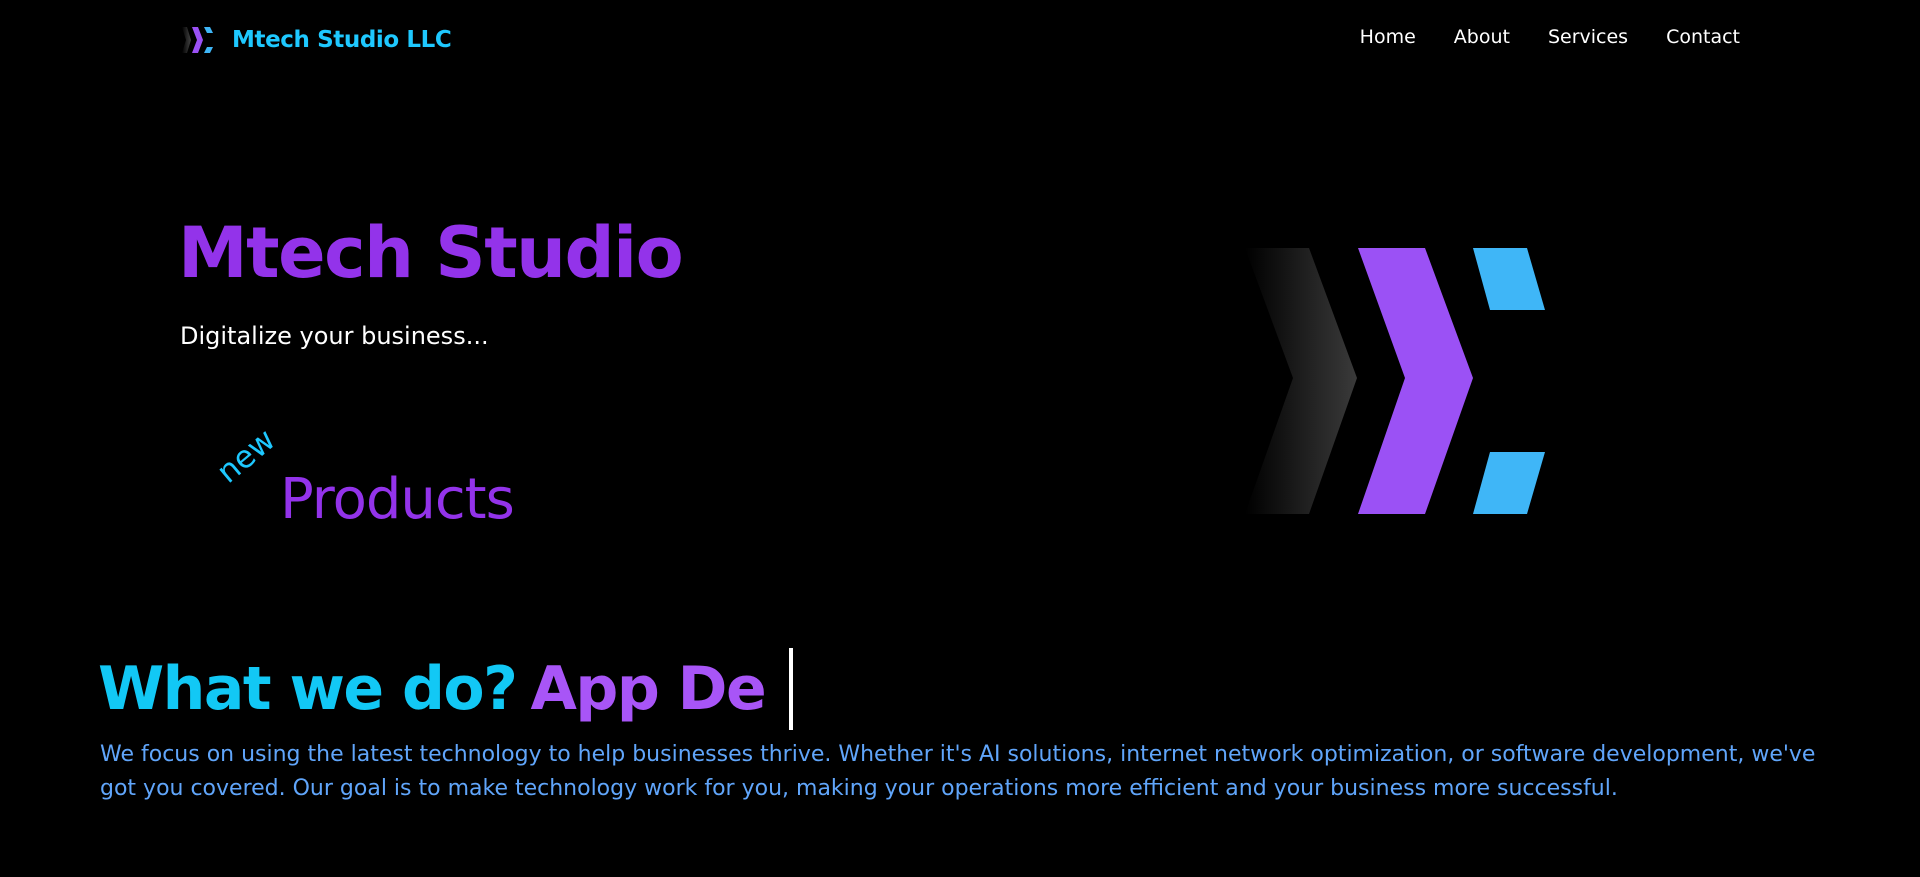  I want to click on hero-title: Mtech Studio, so click(431, 253).